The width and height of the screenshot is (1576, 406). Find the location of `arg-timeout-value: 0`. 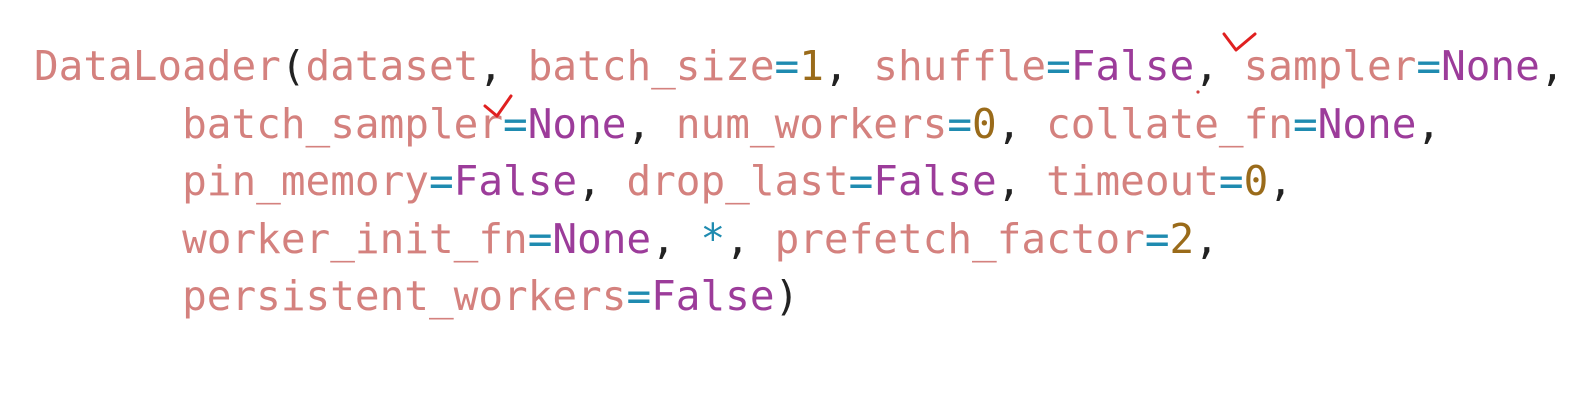

arg-timeout-value: 0 is located at coordinates (1256, 181).